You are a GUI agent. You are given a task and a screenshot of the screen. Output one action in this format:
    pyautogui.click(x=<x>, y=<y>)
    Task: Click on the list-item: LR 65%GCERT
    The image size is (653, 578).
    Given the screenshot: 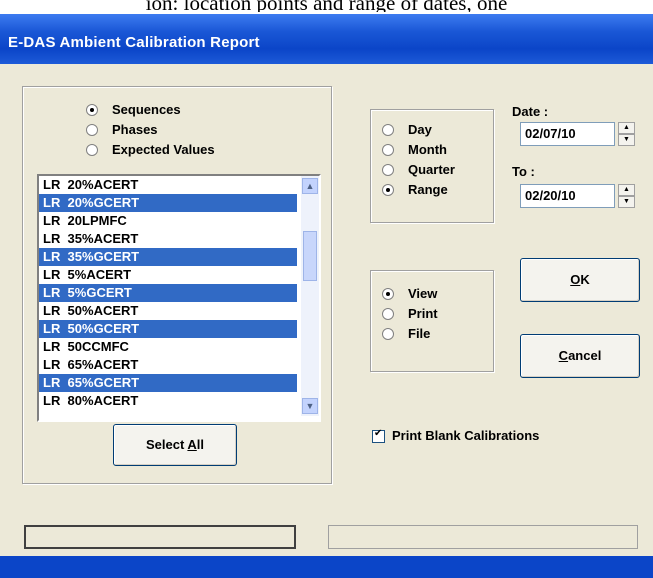 What is the action you would take?
    pyautogui.click(x=168, y=383)
    